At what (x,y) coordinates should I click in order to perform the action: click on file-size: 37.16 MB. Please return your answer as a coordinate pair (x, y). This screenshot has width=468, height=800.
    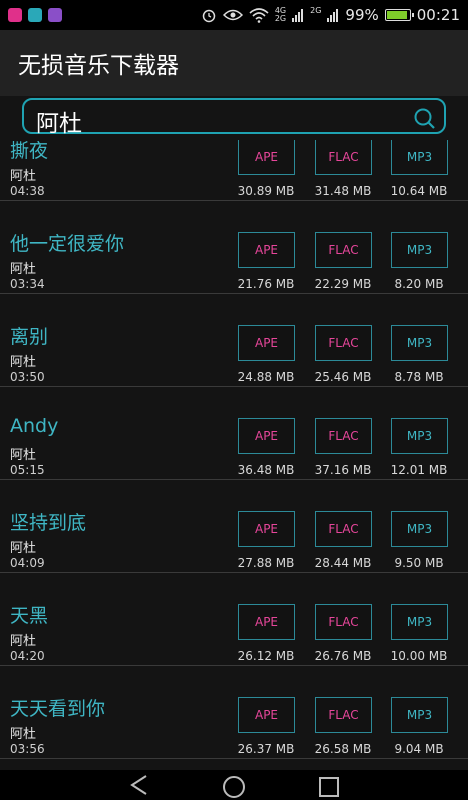
    Looking at the image, I should click on (343, 470).